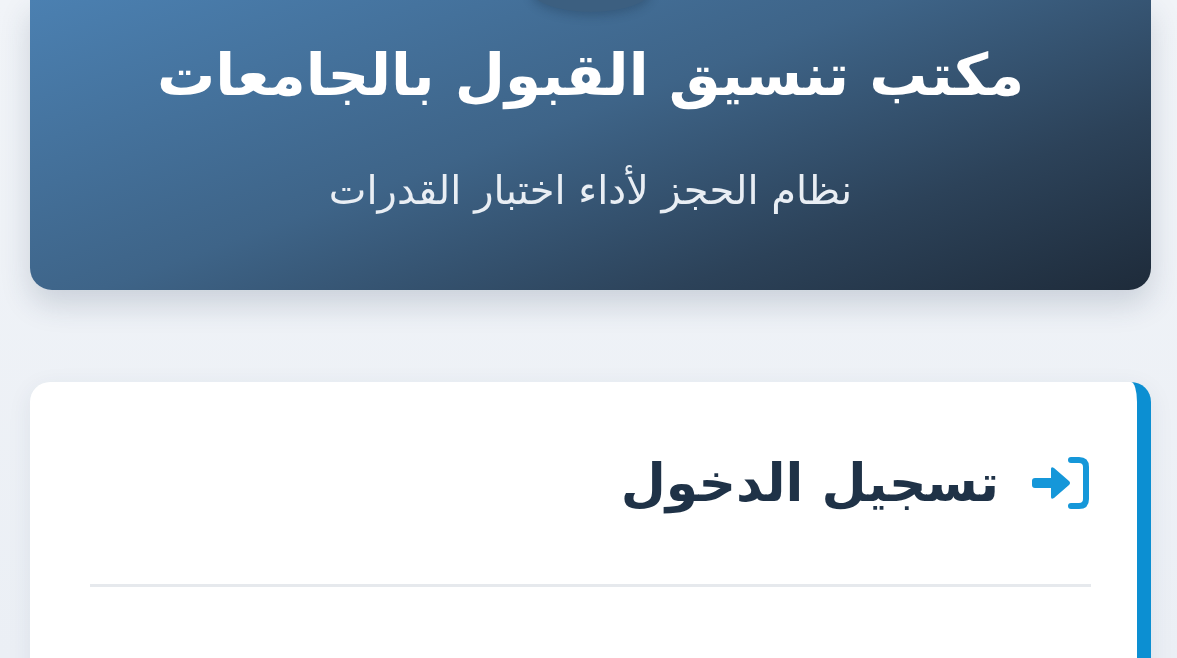  I want to click on login-icon, so click(1060, 483).